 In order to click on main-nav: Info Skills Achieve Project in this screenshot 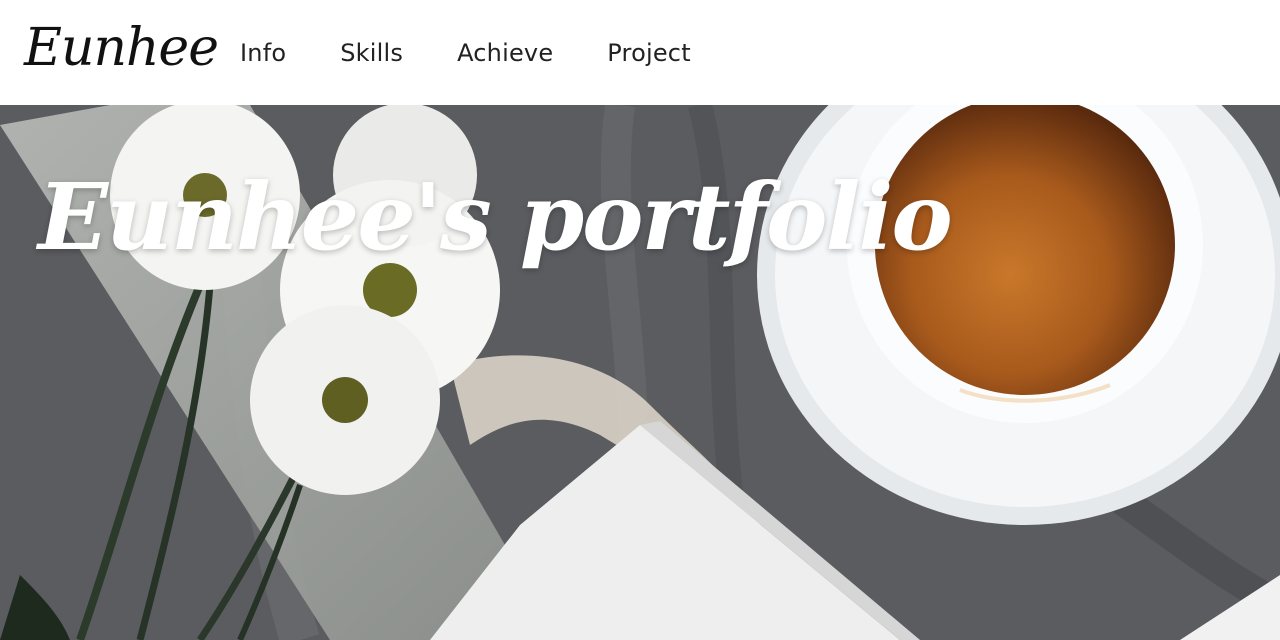, I will do `click(492, 52)`.